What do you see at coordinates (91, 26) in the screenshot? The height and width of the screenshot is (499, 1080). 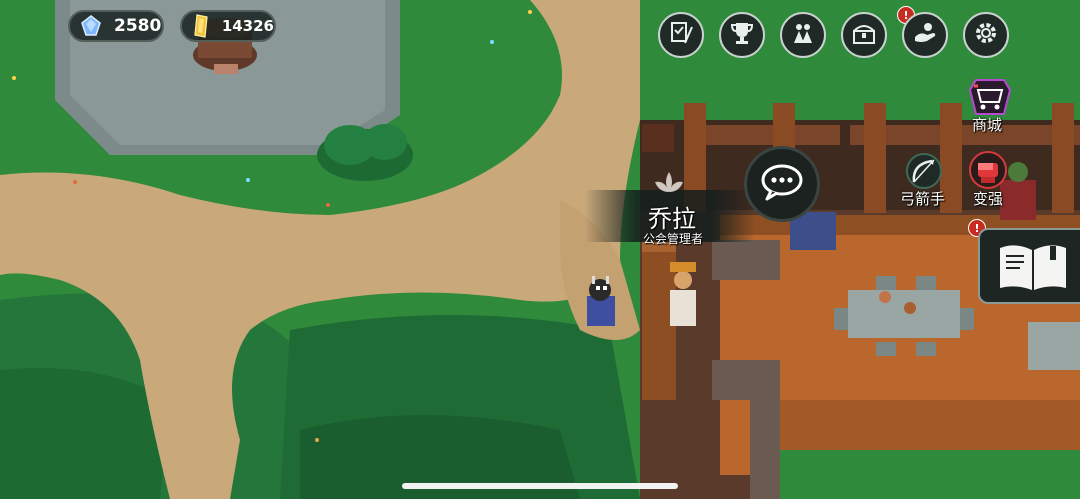 I see `blue-crystal-icon` at bounding box center [91, 26].